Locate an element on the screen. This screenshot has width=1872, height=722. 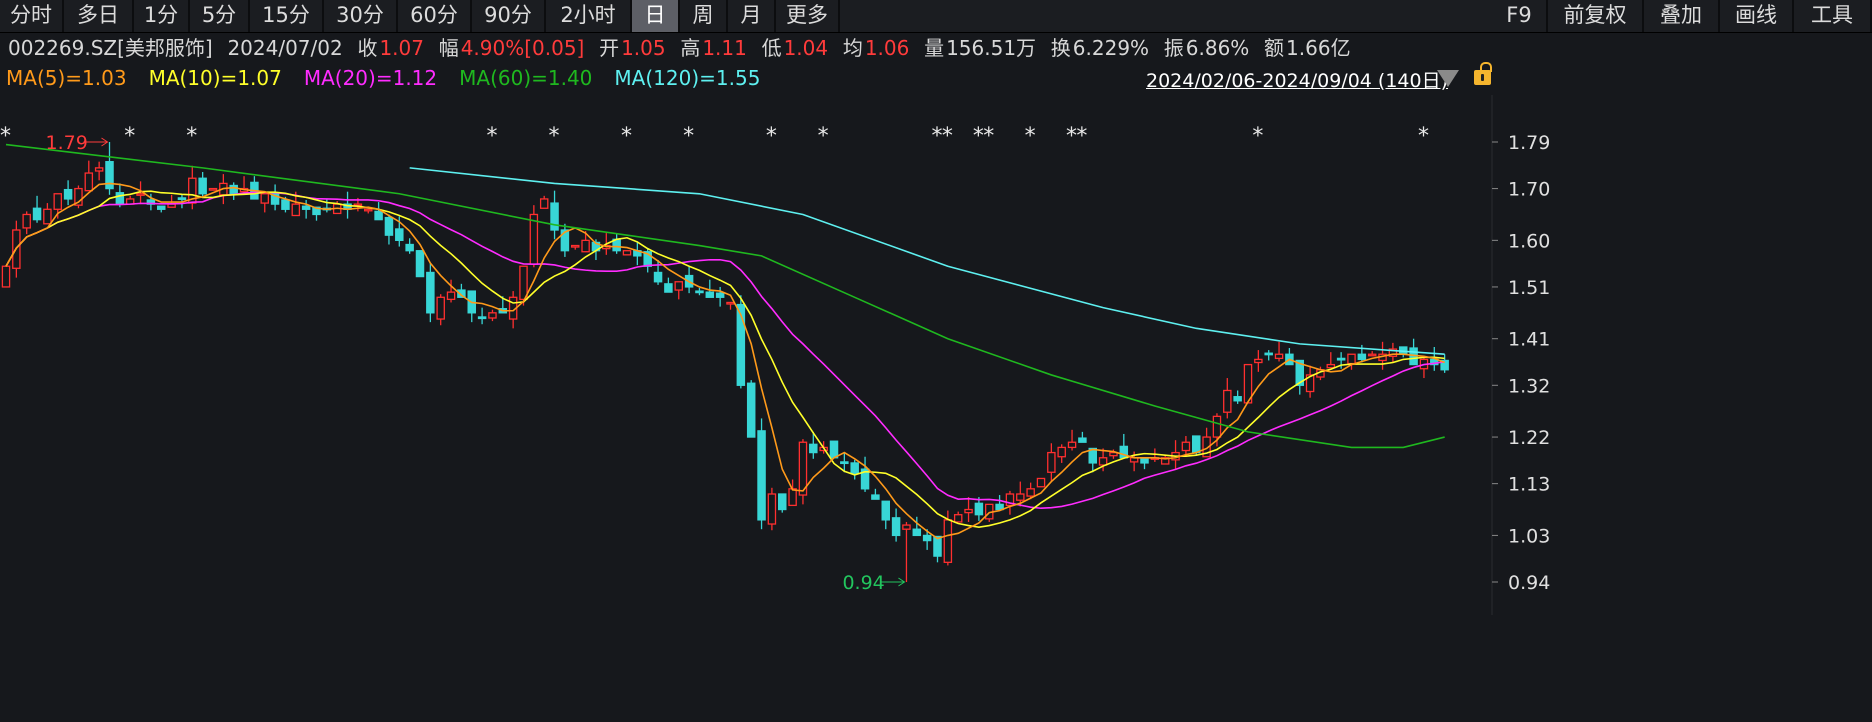
tool-button-3: 画线 is located at coordinates (1757, 16).